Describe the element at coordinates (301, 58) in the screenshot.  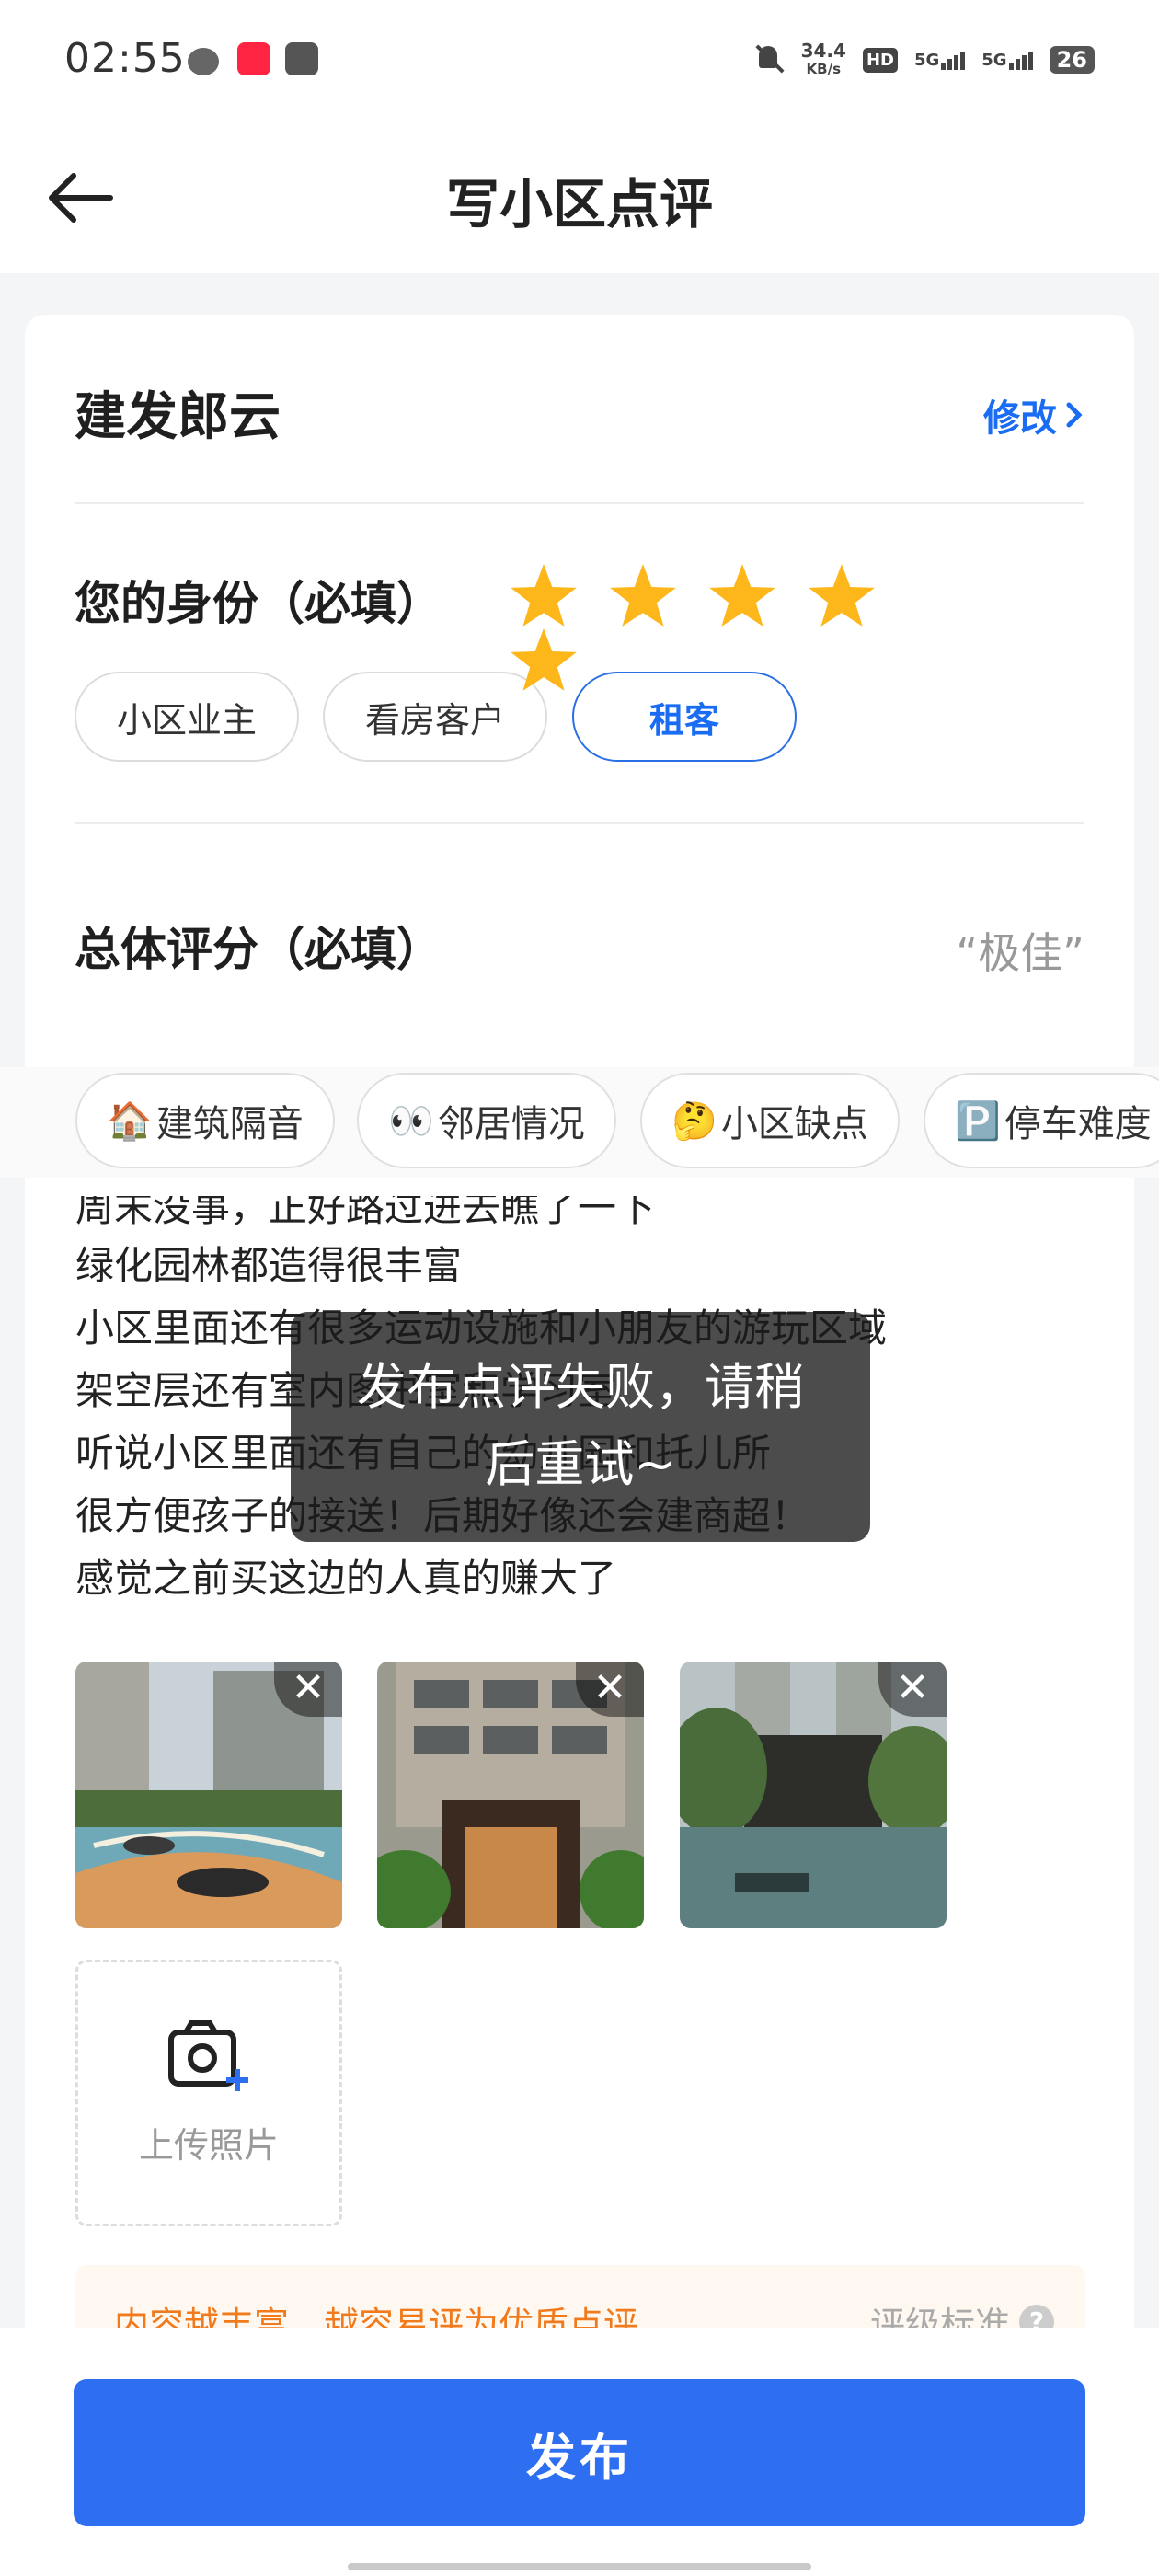
I see `shopping-bag-icon` at that location.